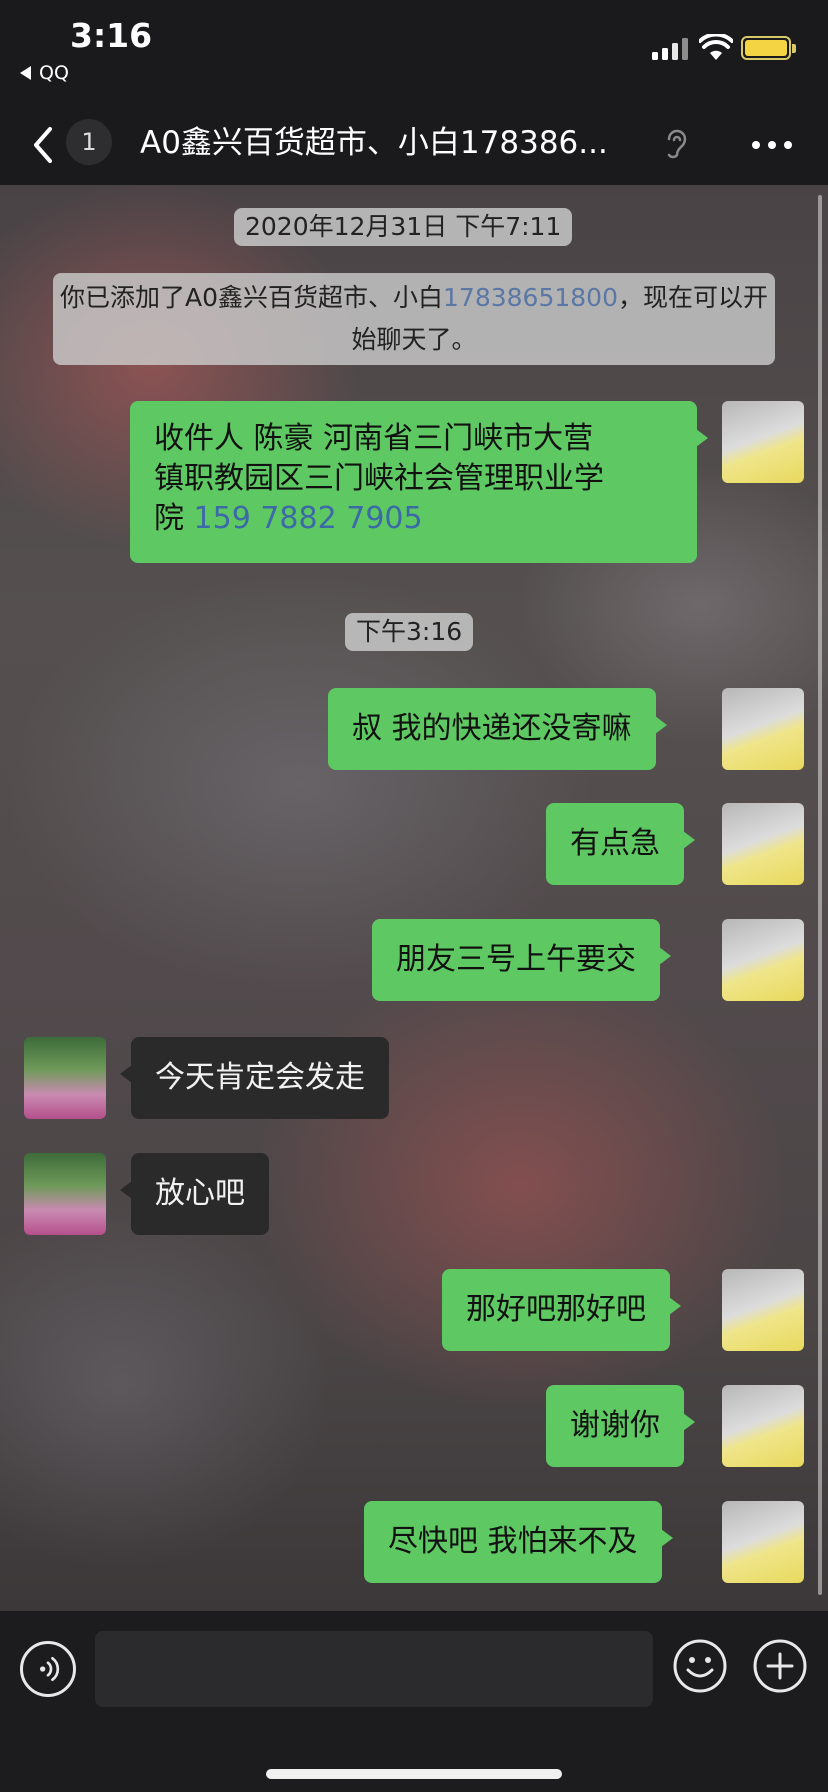 This screenshot has height=1792, width=828. Describe the element at coordinates (254, 1078) in the screenshot. I see `message-bubble-incoming: 今天肯定会发走` at that location.